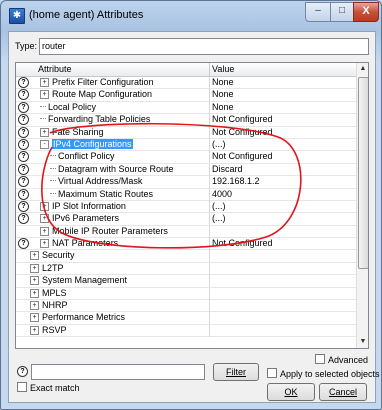  What do you see at coordinates (54, 292) in the screenshot?
I see `attribute-label: MPLS` at bounding box center [54, 292].